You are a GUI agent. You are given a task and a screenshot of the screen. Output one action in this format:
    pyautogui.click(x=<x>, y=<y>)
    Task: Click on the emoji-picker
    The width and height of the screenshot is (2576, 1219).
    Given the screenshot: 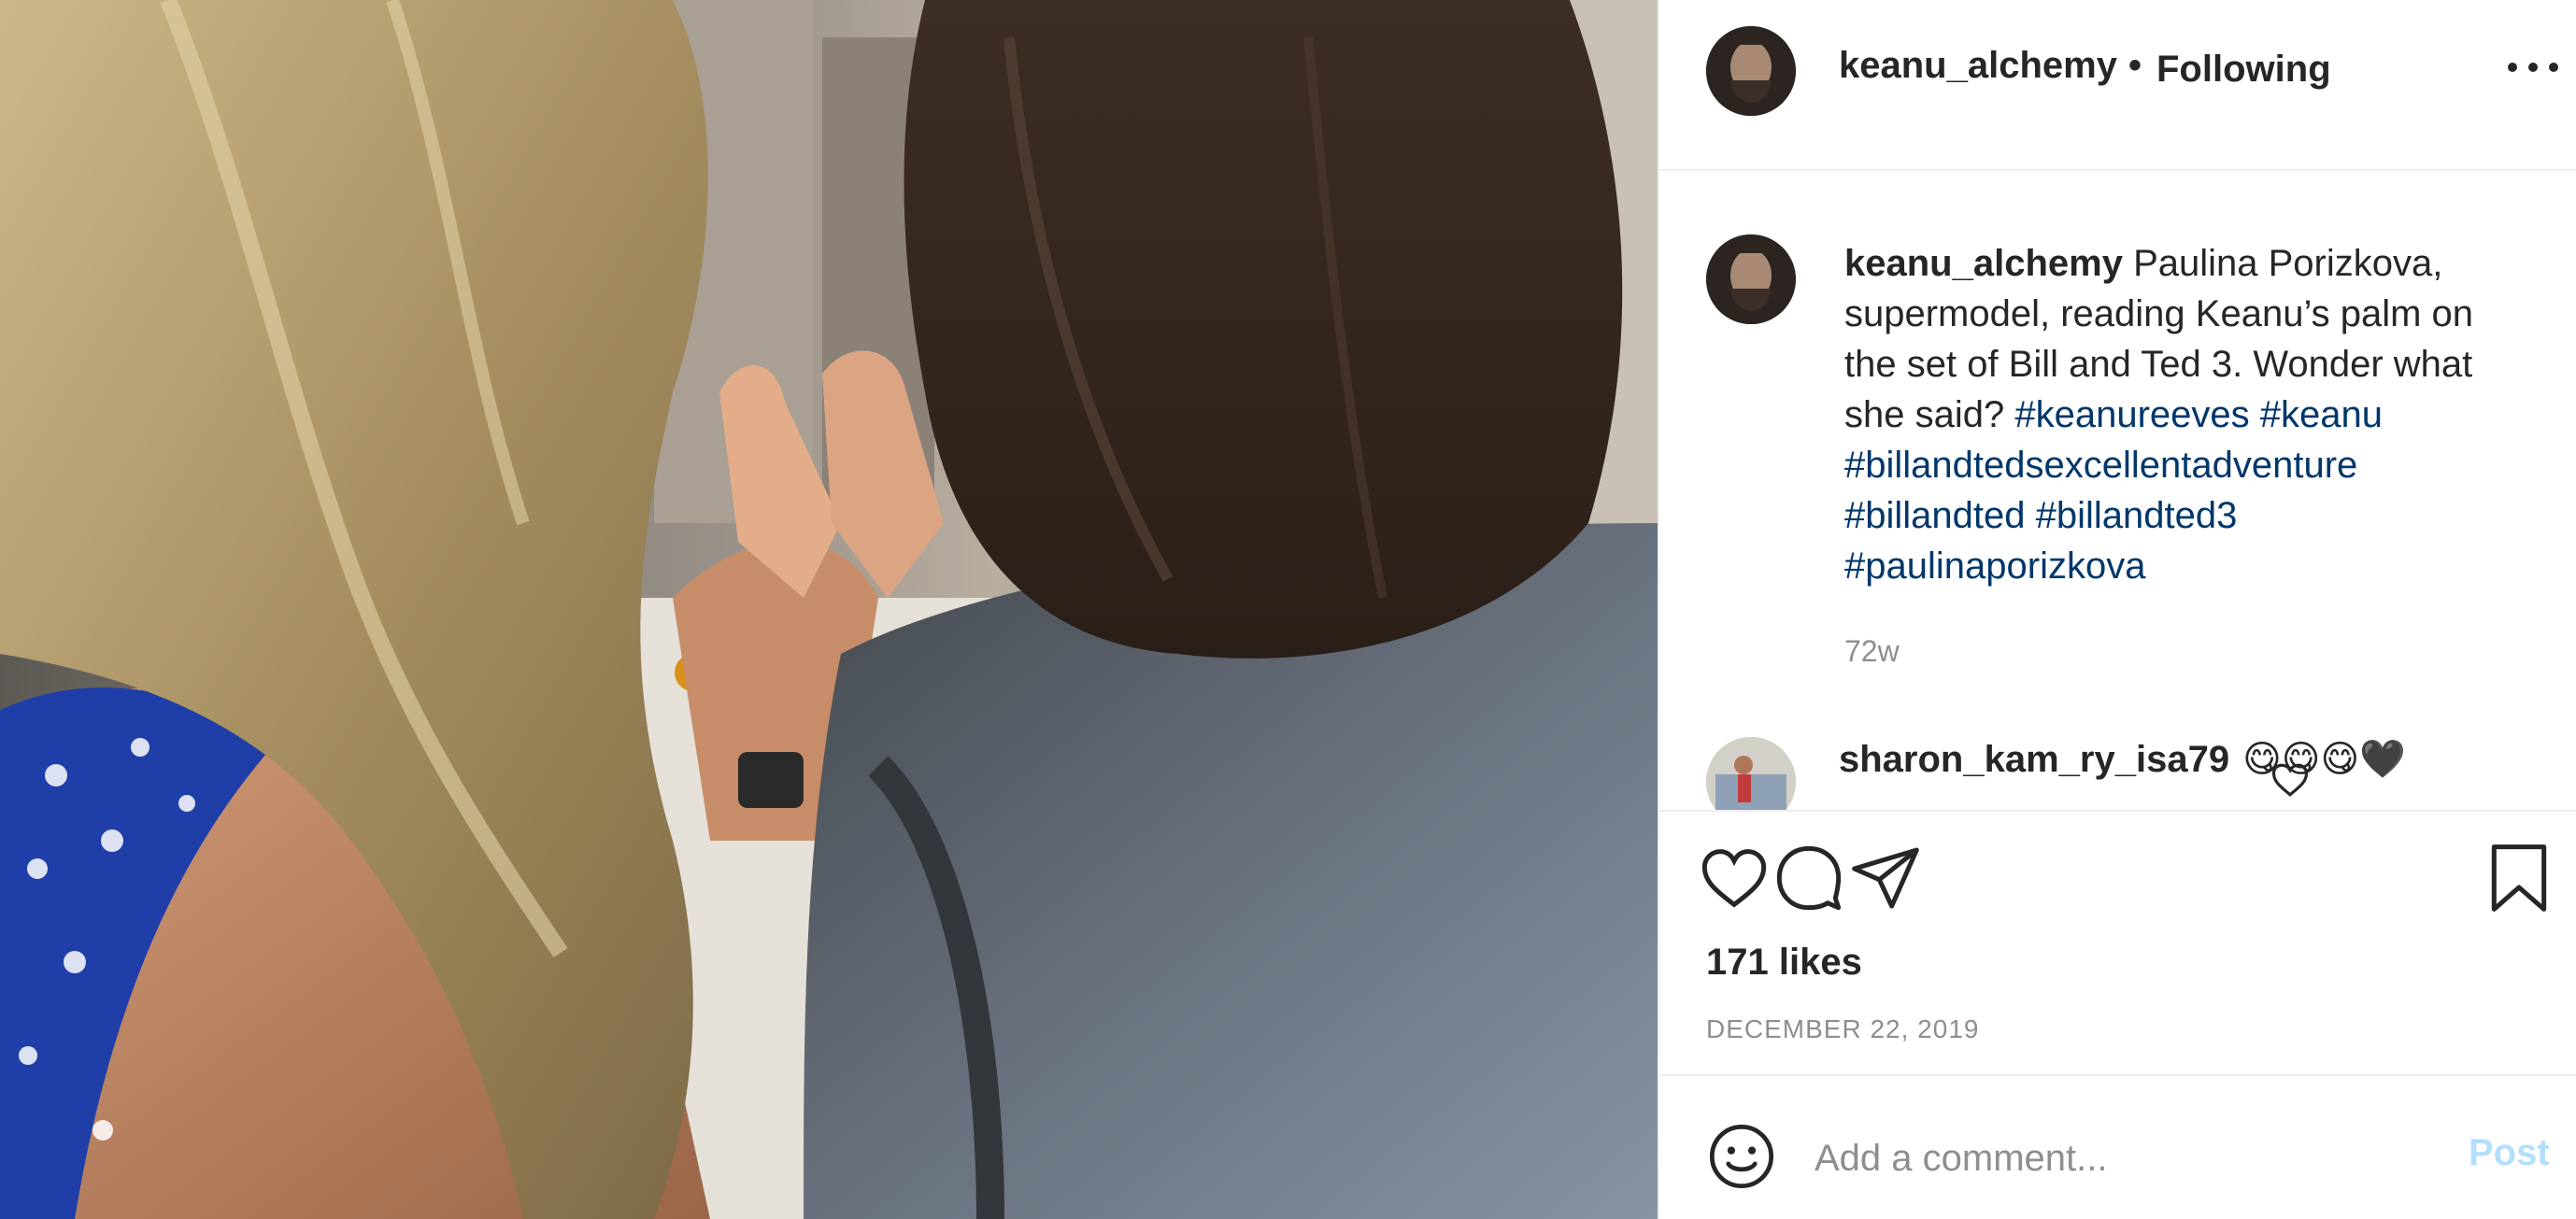 What is the action you would take?
    pyautogui.click(x=1741, y=1156)
    